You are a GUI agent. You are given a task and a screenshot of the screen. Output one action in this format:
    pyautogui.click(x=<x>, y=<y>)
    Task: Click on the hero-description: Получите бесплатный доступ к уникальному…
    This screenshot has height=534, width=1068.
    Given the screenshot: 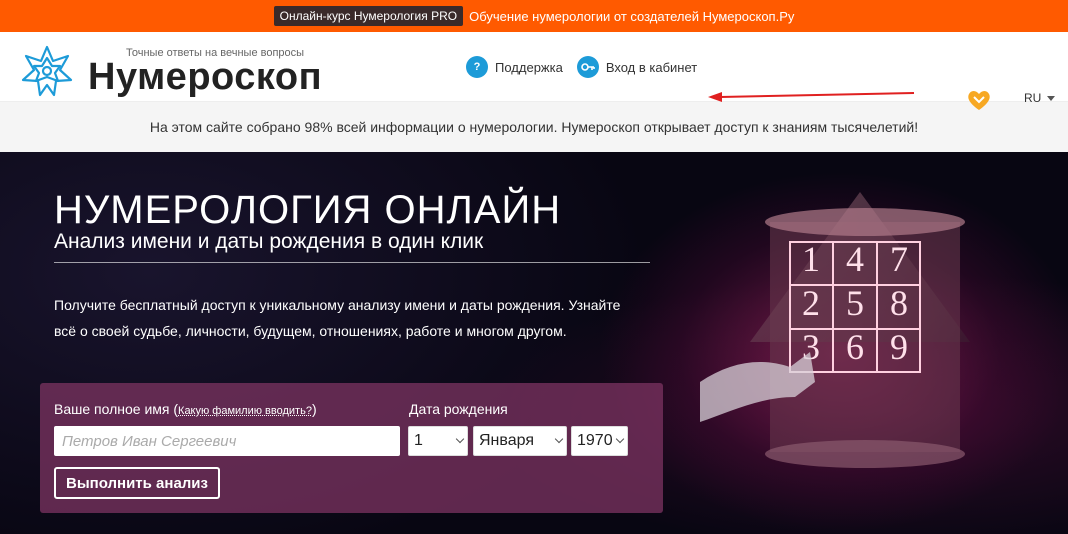 What is the action you would take?
    pyautogui.click(x=337, y=318)
    